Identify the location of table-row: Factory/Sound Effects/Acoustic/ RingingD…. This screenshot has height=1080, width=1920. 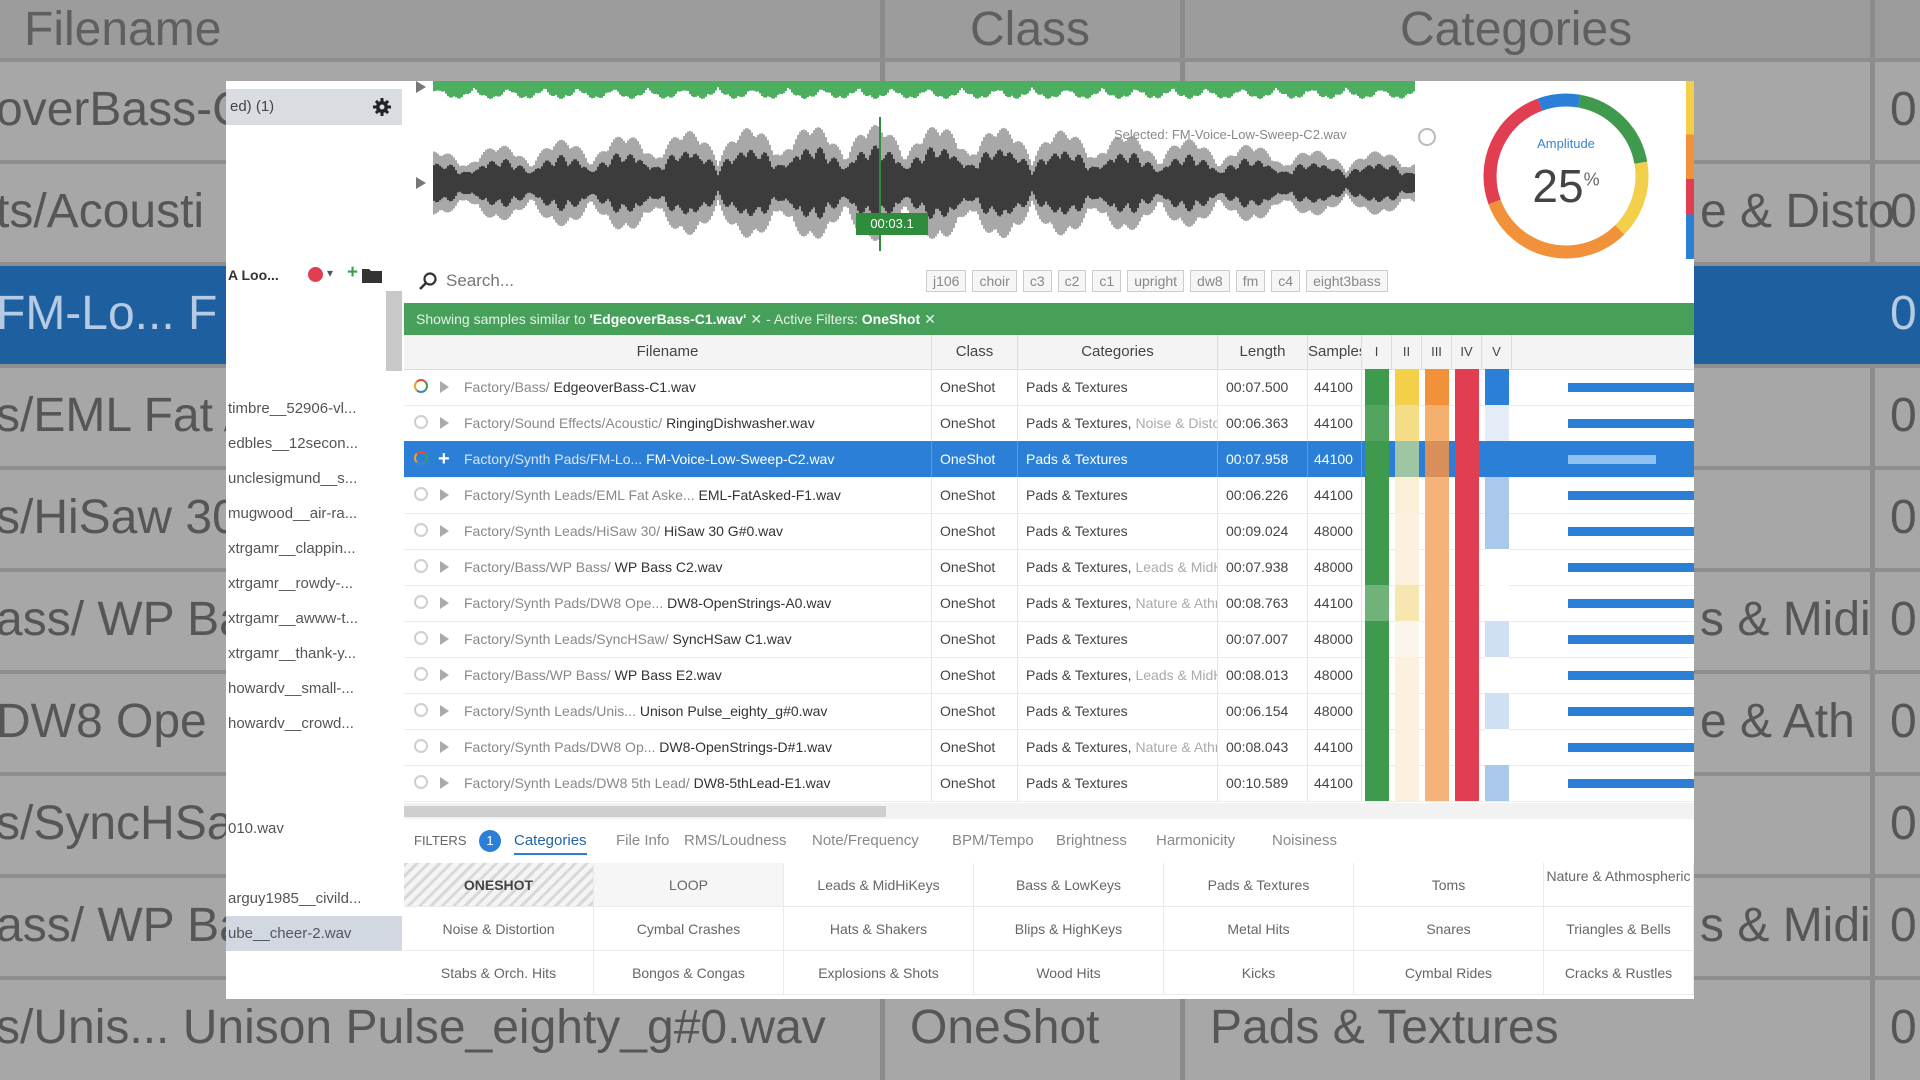
(1049, 423).